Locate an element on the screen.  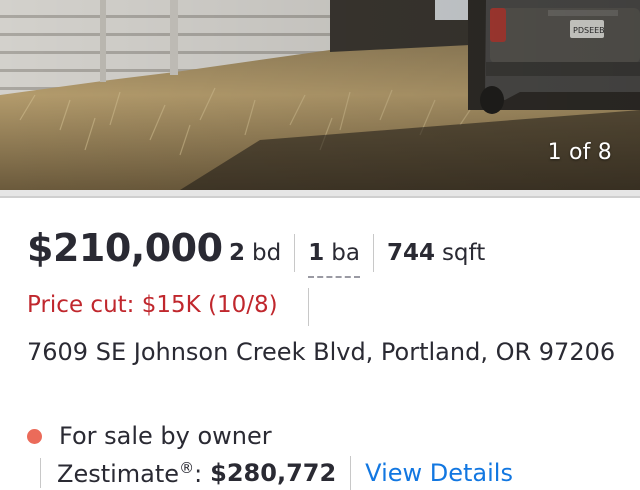
price-cut-divider is located at coordinates (308, 307).